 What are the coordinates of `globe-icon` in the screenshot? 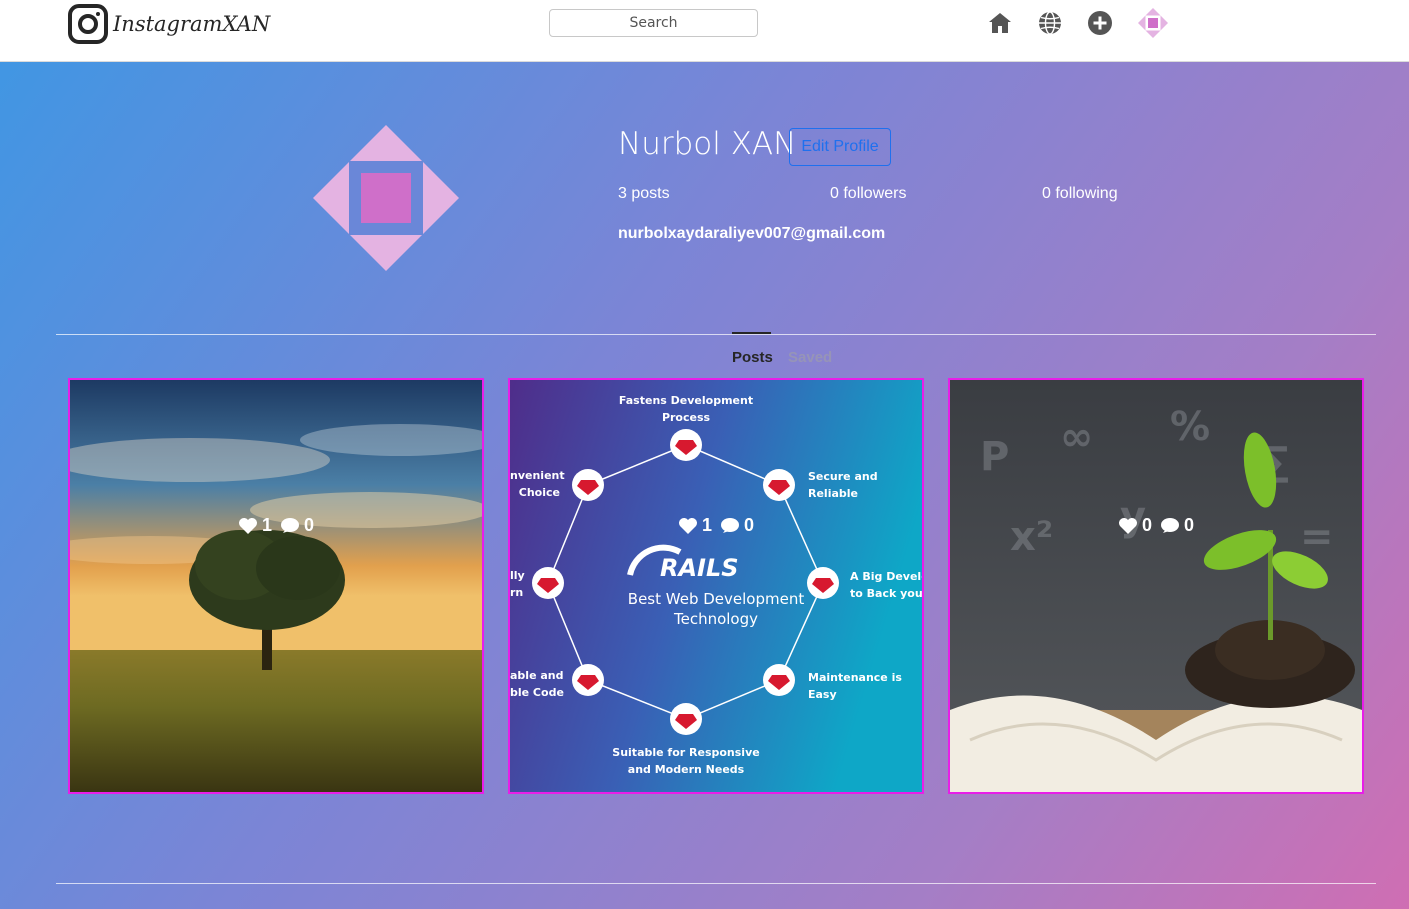 It's located at (1050, 23).